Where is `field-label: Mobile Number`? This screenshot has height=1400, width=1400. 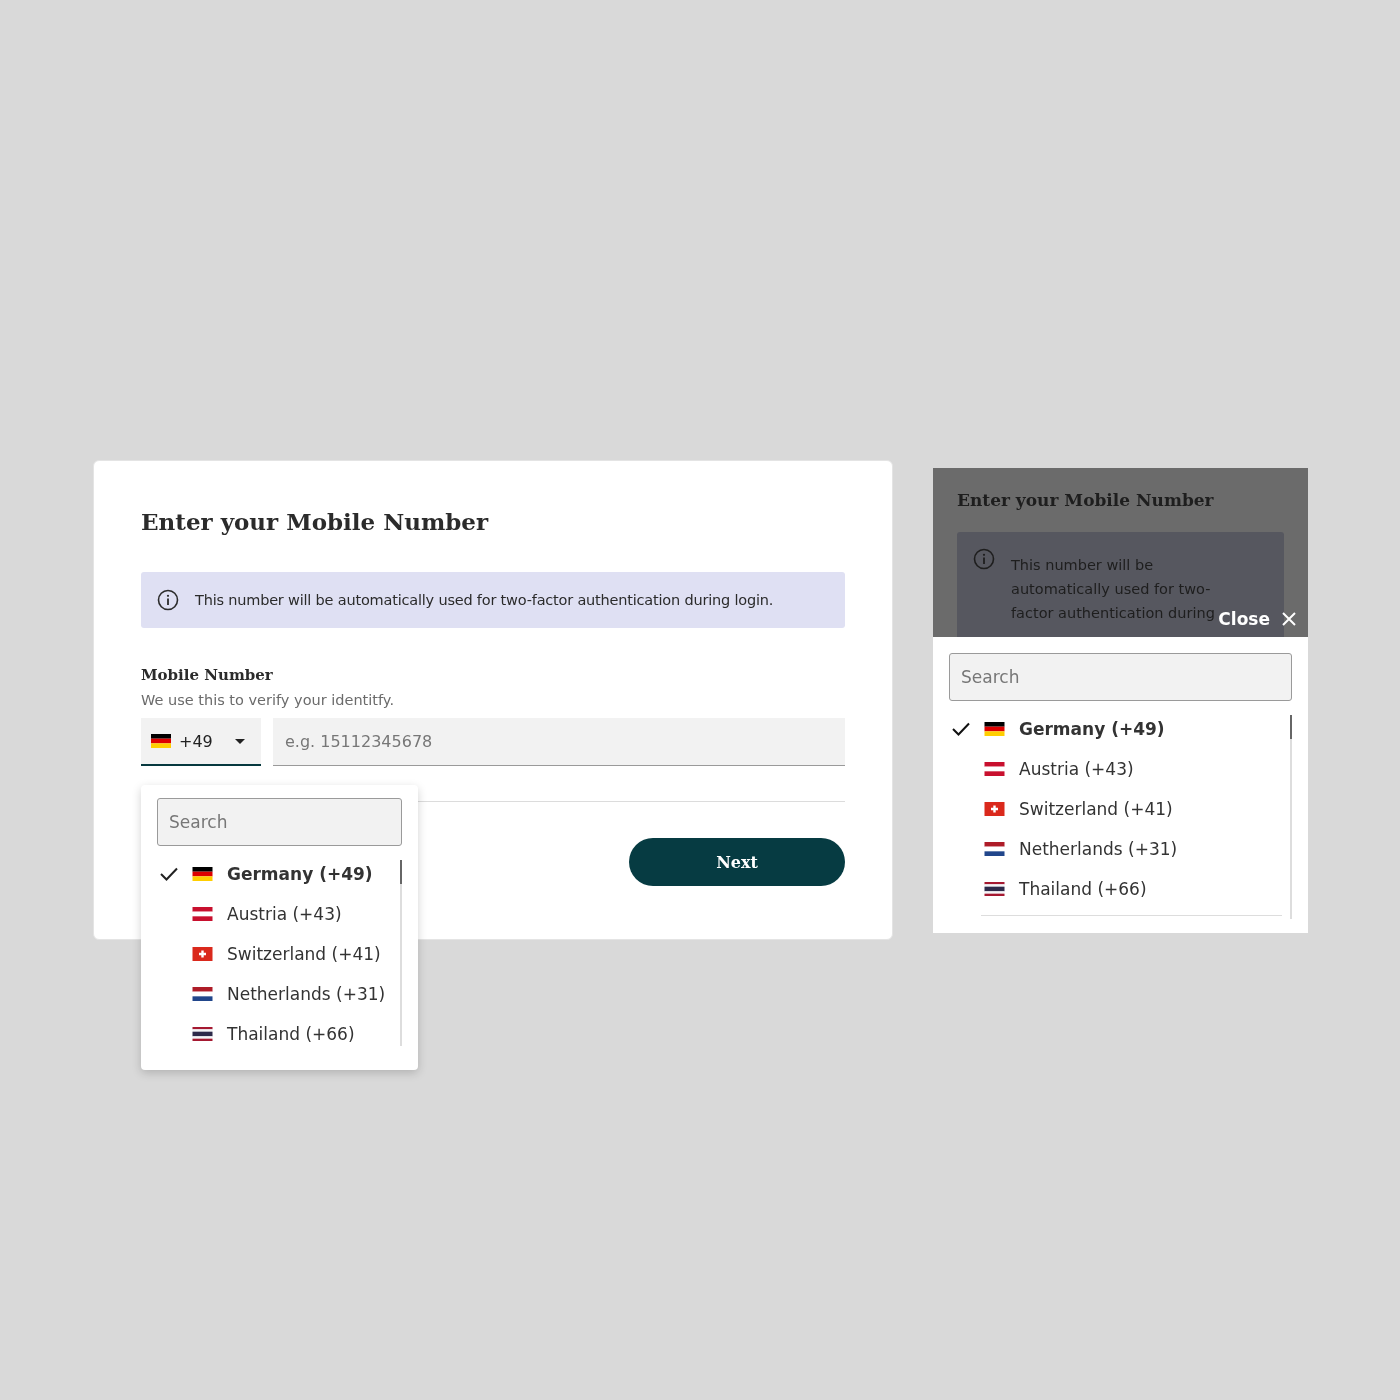
field-label: Mobile Number is located at coordinates (207, 675).